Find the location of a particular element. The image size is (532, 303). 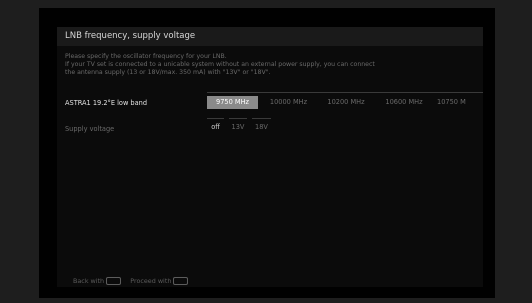

voltage-13v-marker is located at coordinates (238, 118).